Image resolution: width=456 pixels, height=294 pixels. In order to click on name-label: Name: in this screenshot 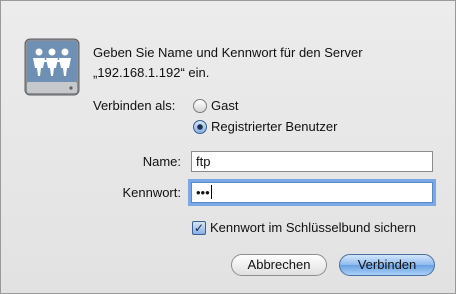, I will do `click(161, 161)`.